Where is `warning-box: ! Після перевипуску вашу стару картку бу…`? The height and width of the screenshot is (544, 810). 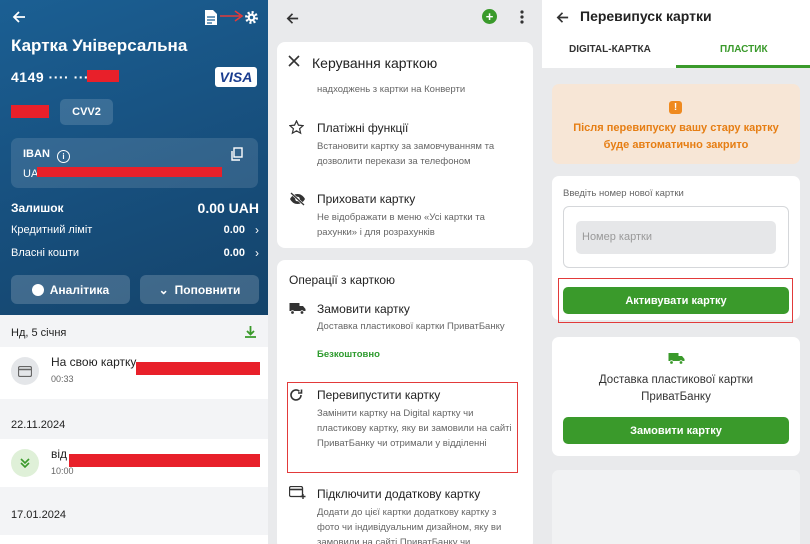
warning-box: ! Після перевипуску вашу стару картку бу… is located at coordinates (676, 124).